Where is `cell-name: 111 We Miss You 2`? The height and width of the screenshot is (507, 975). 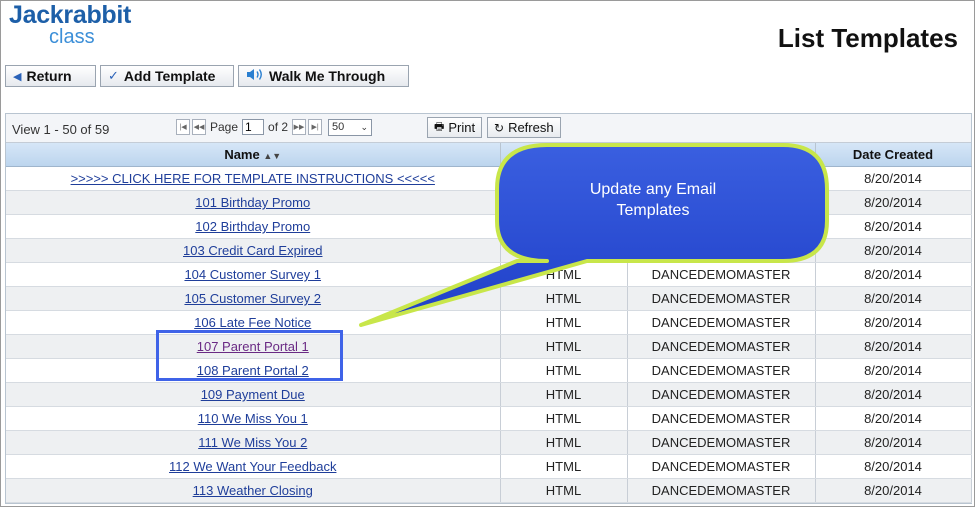 cell-name: 111 We Miss You 2 is located at coordinates (253, 442).